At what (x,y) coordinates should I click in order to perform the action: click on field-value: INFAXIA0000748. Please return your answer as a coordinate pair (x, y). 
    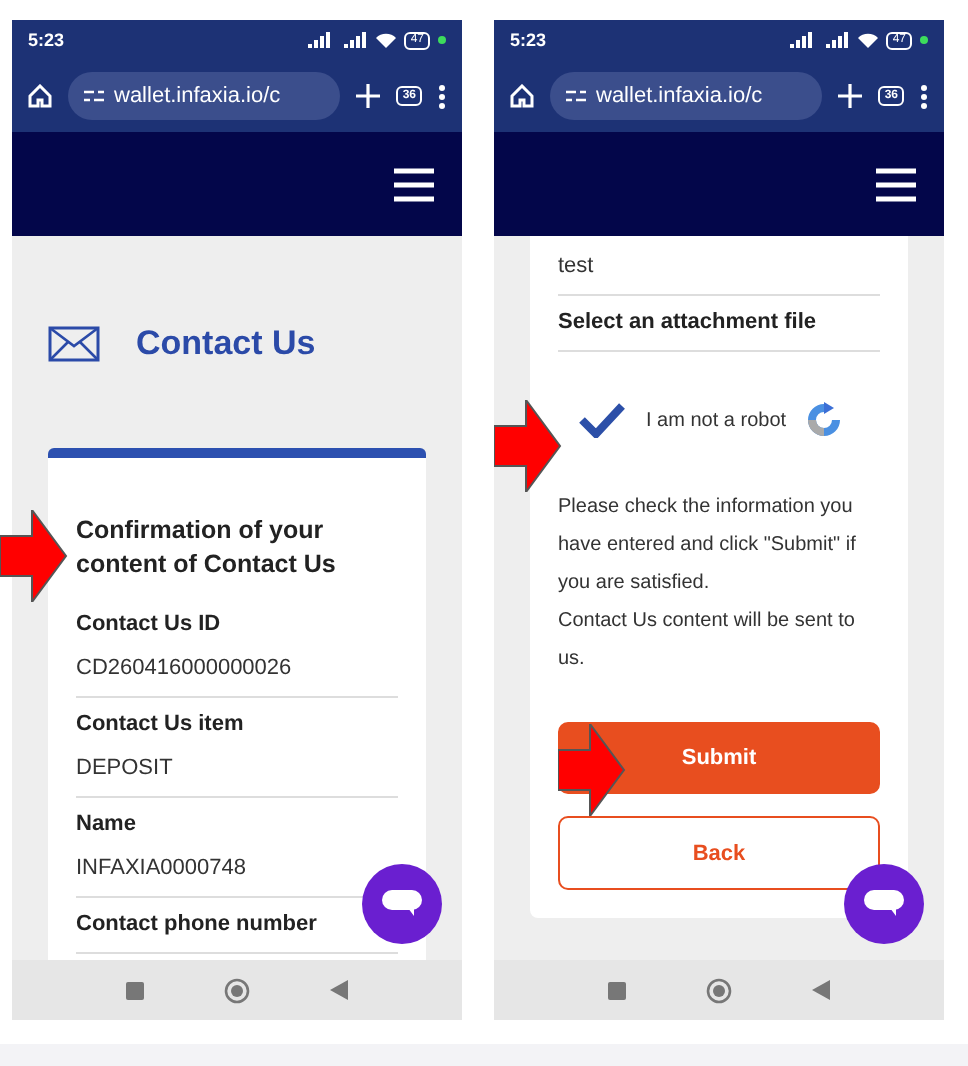
    Looking at the image, I should click on (162, 868).